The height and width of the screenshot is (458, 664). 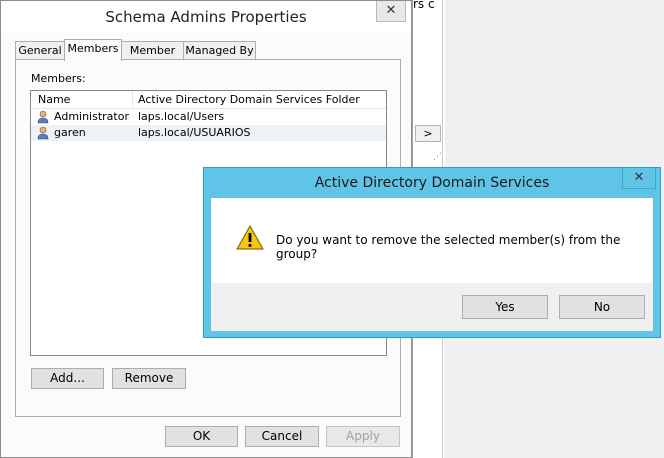 What do you see at coordinates (149, 378) in the screenshot?
I see `remove-button: Remove` at bounding box center [149, 378].